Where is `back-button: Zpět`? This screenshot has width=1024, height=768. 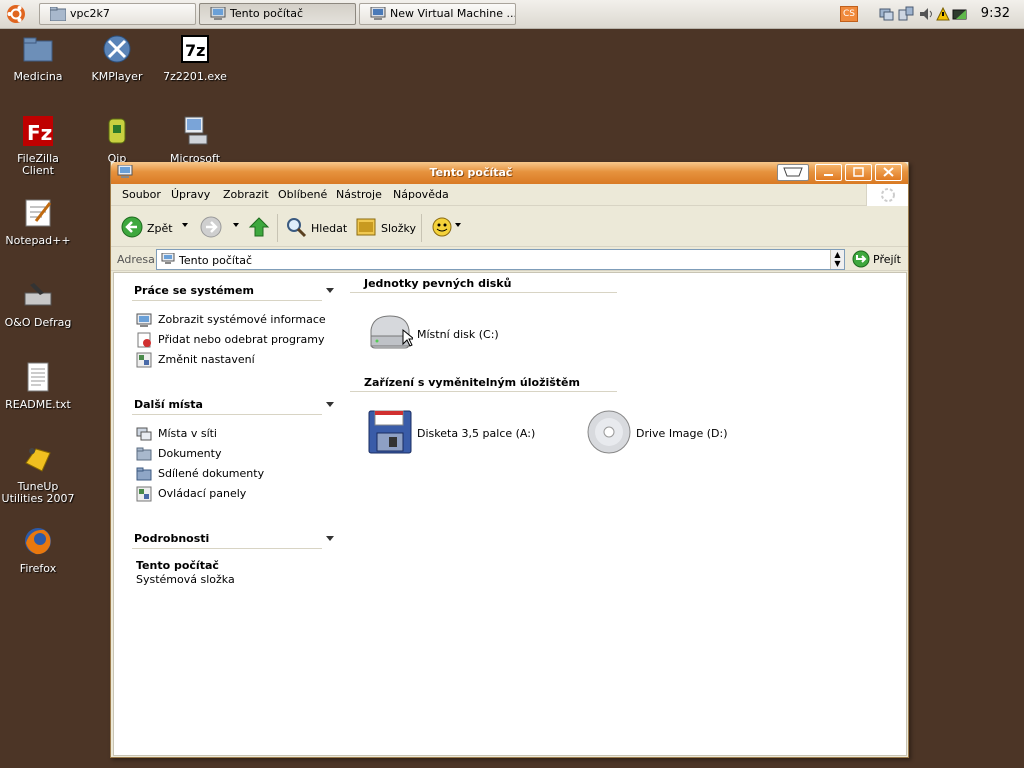
back-button: Zpět is located at coordinates (147, 228).